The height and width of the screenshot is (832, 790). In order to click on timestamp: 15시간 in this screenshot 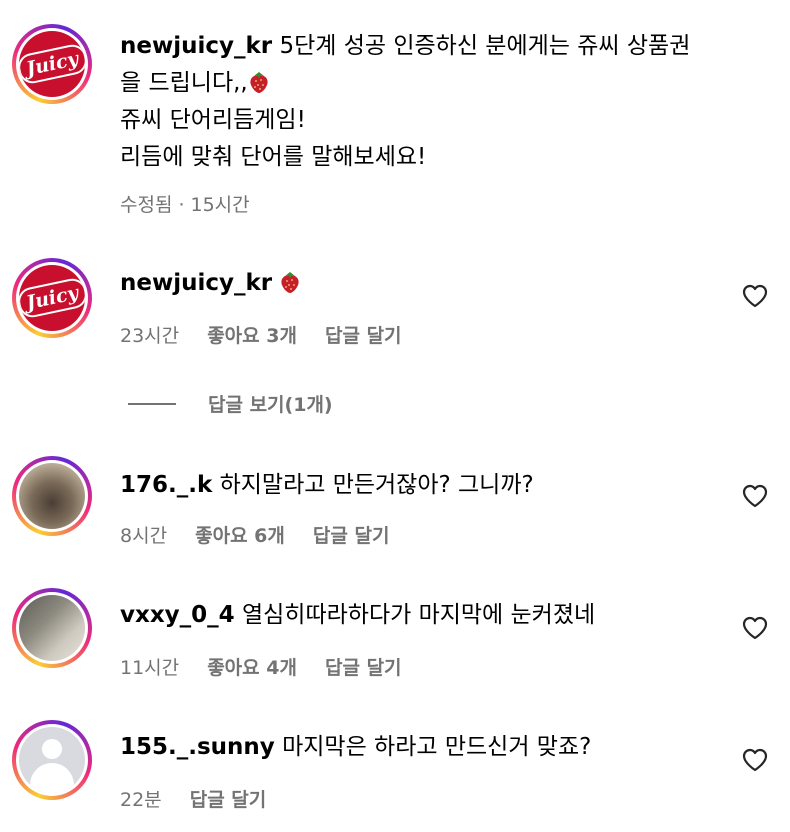, I will do `click(220, 205)`.